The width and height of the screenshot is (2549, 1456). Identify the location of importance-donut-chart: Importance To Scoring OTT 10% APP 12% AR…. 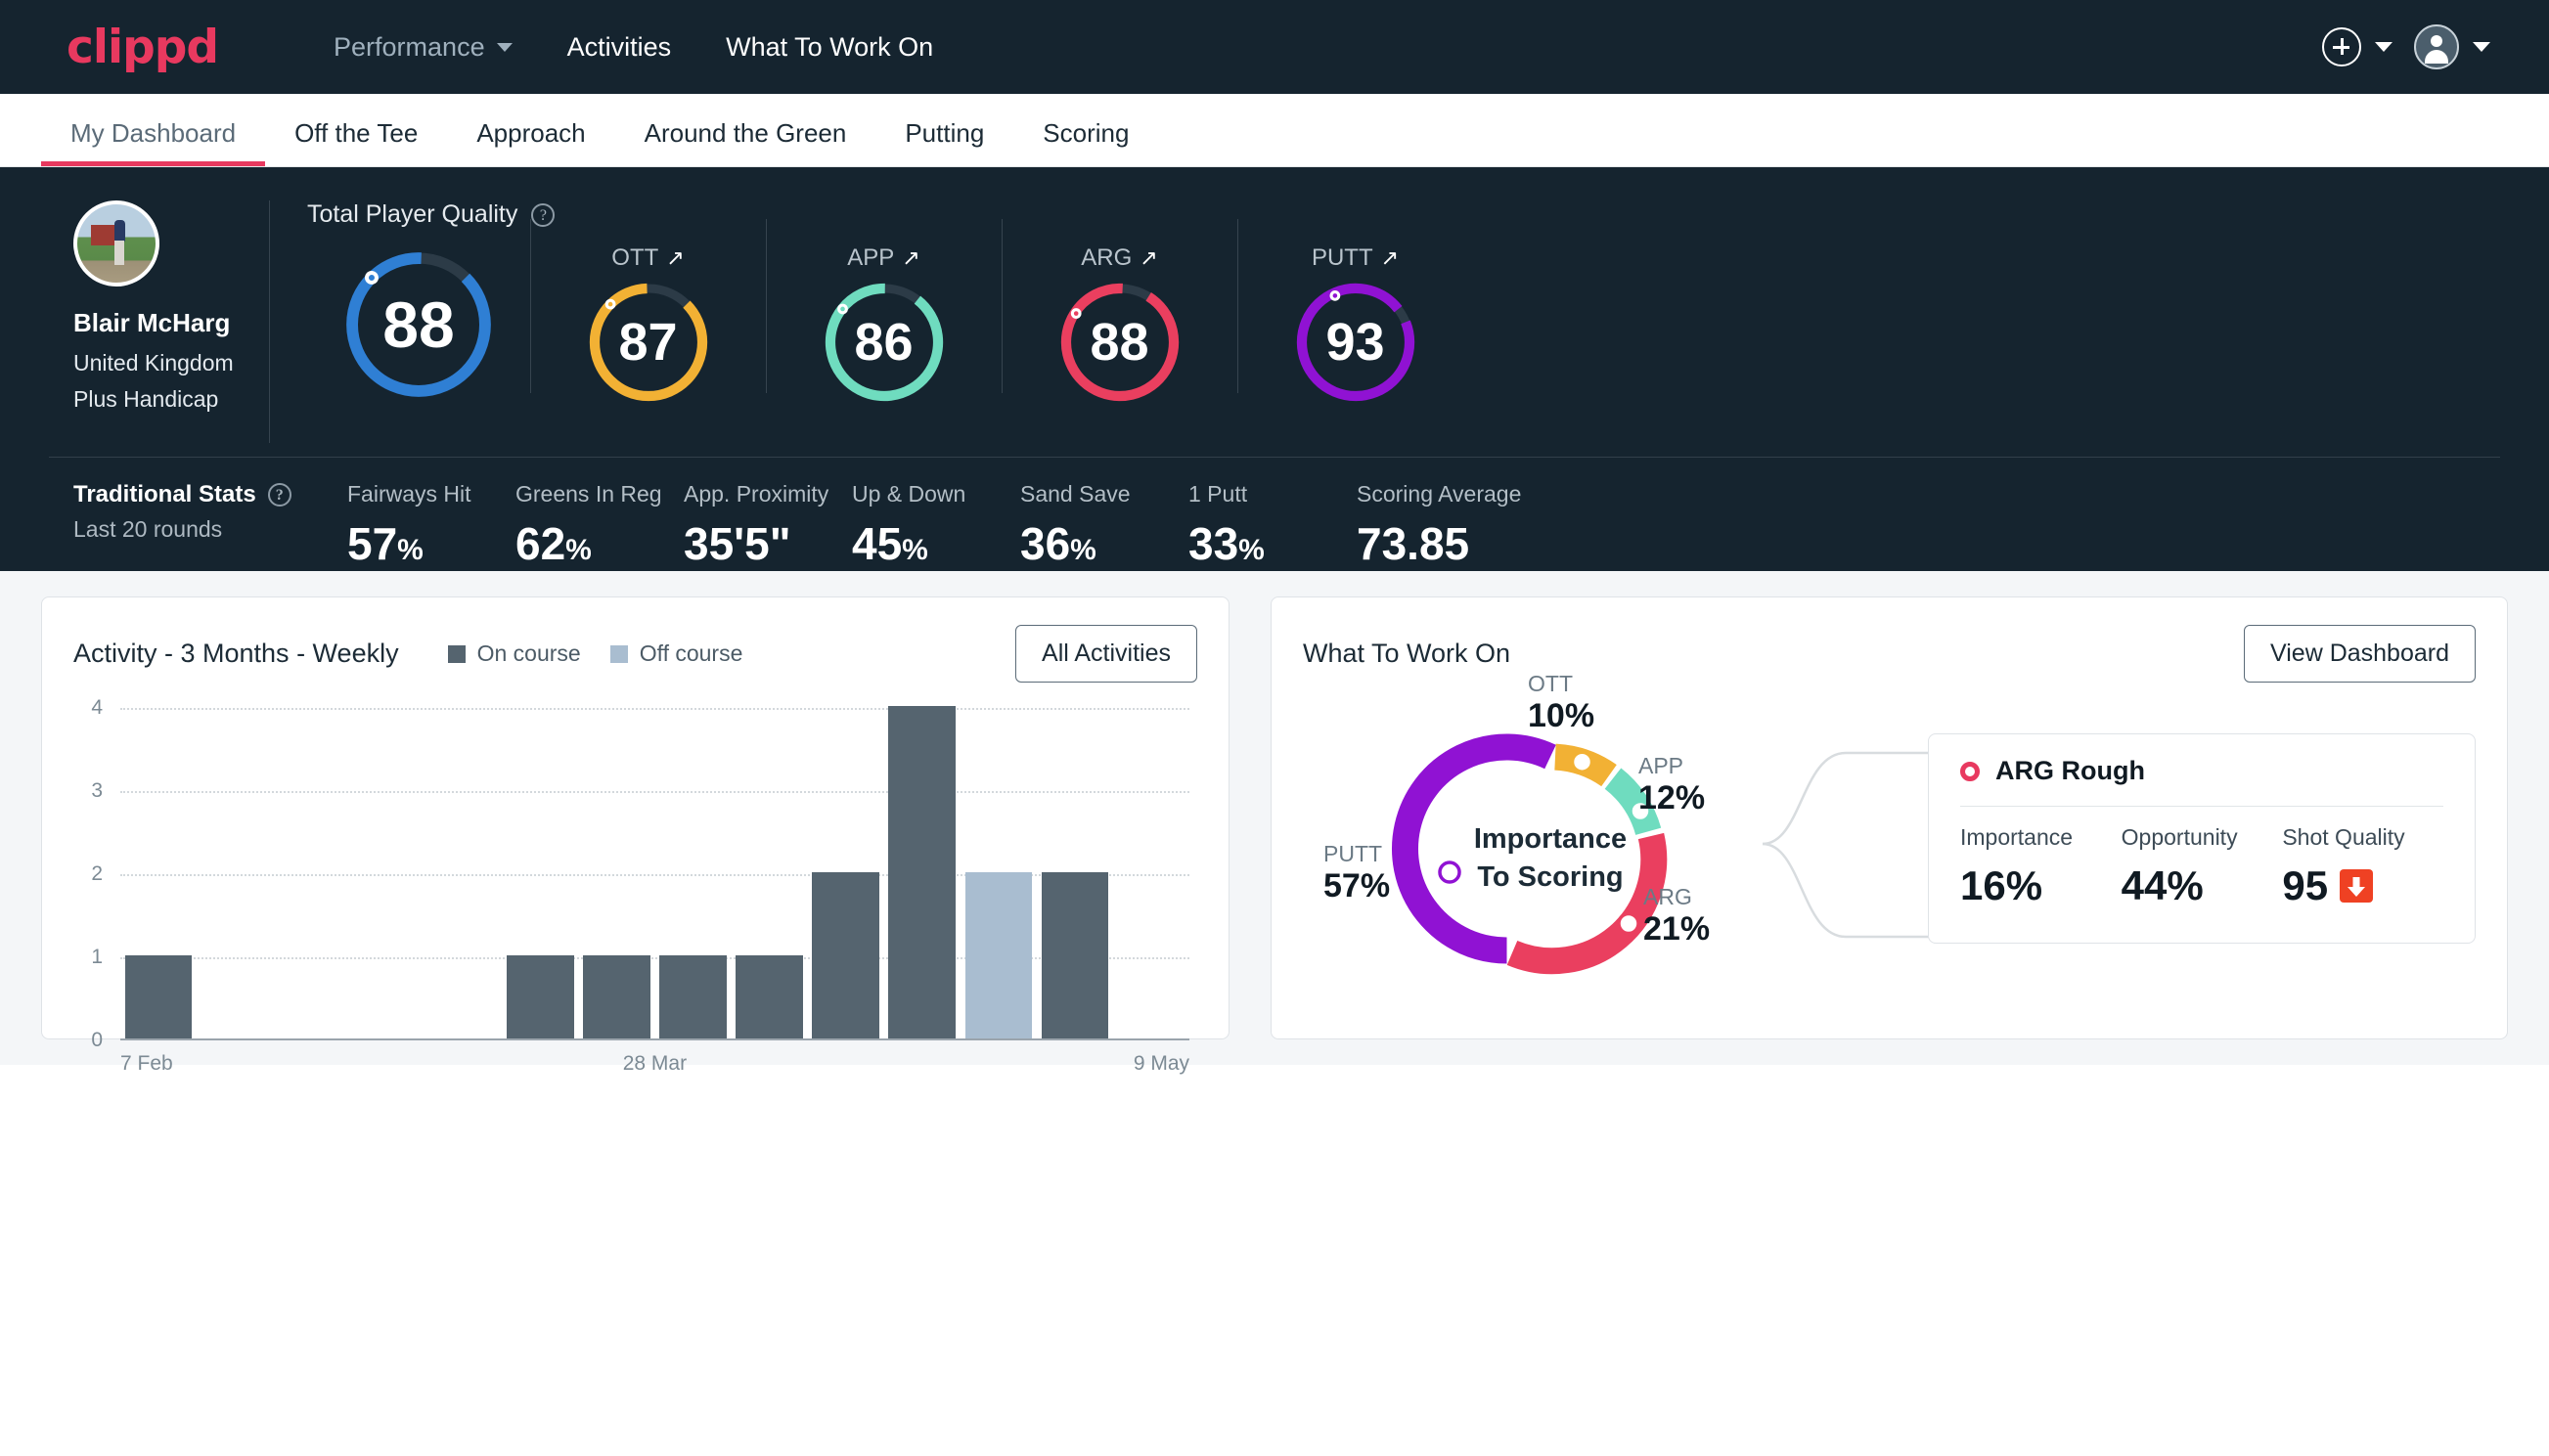
(1550, 848).